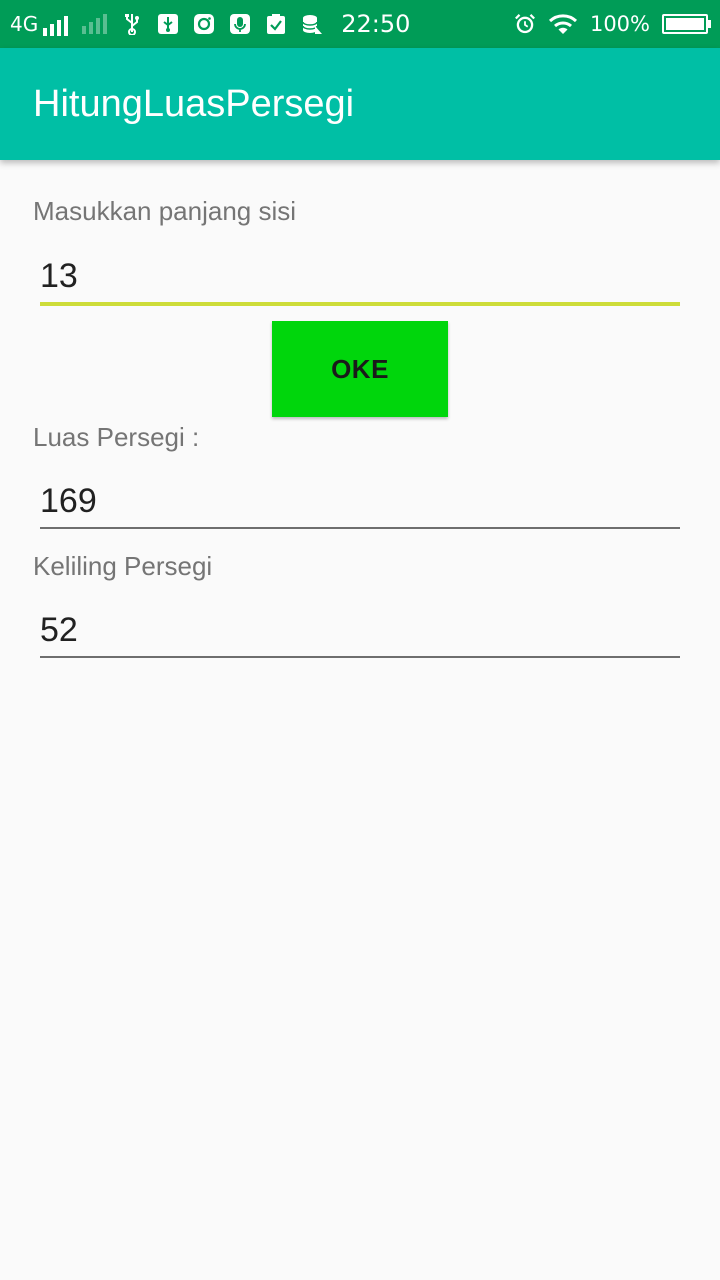 The image size is (720, 1280). What do you see at coordinates (165, 211) in the screenshot?
I see `side-label: Masukkan panjang sisi` at bounding box center [165, 211].